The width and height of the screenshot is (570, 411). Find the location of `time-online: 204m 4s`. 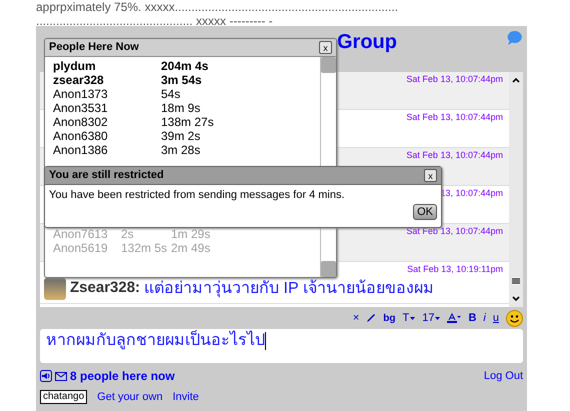

time-online: 204m 4s is located at coordinates (184, 66).